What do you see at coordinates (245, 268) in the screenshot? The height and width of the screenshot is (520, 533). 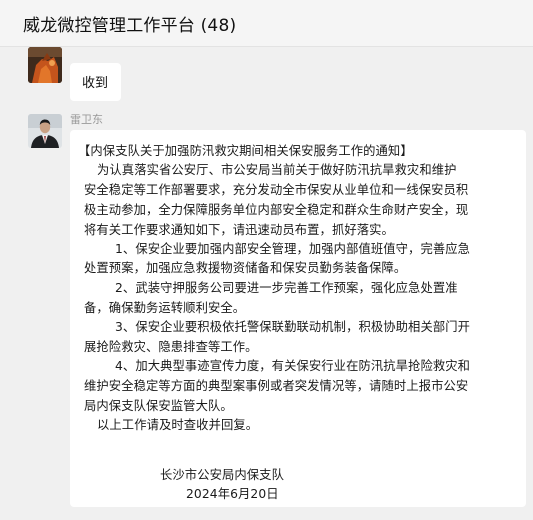 I see `notice-line: 处置预案，加强应急救援物资储备和保安员勤务装备保障。` at bounding box center [245, 268].